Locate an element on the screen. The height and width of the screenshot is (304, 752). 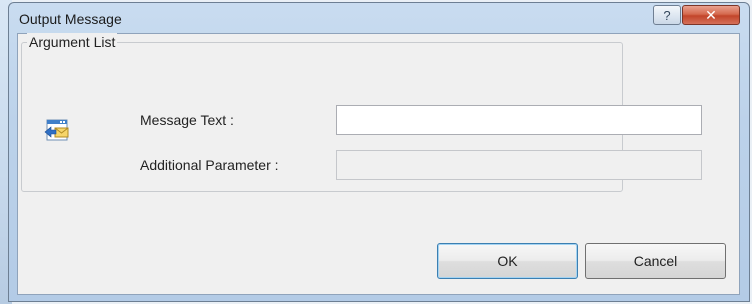
message-text-input is located at coordinates (519, 120).